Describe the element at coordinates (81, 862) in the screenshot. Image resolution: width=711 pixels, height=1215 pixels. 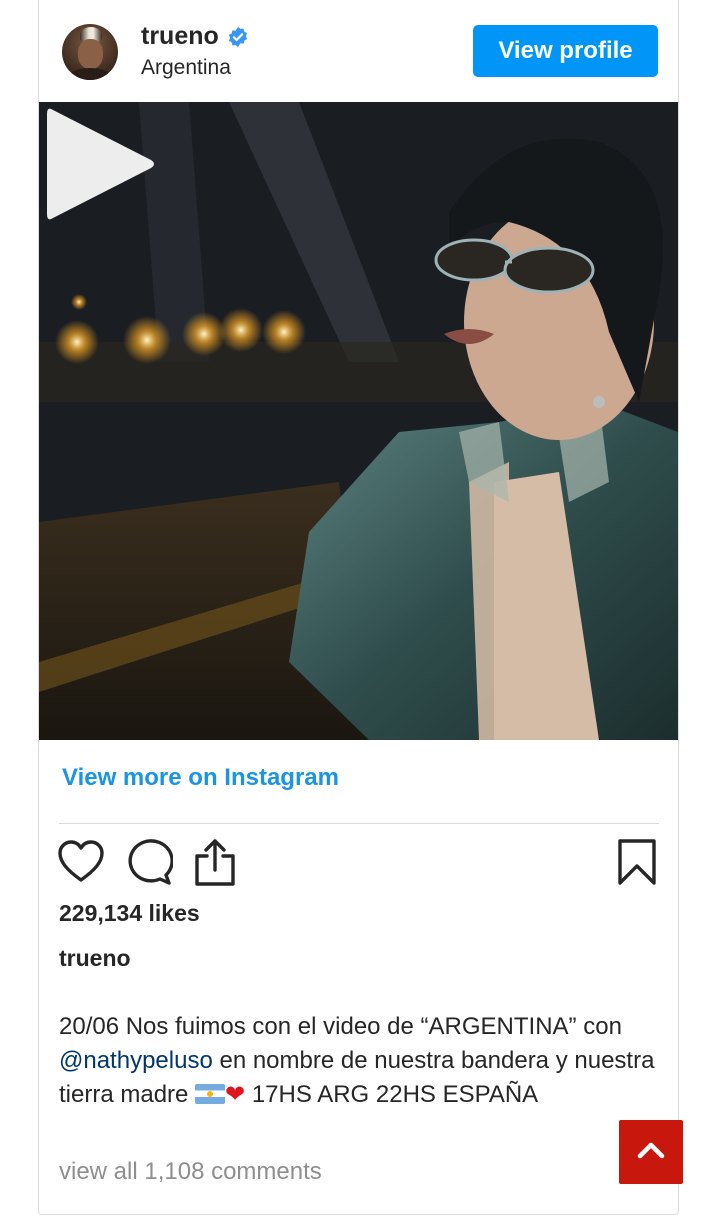
I see `heart-icon` at that location.